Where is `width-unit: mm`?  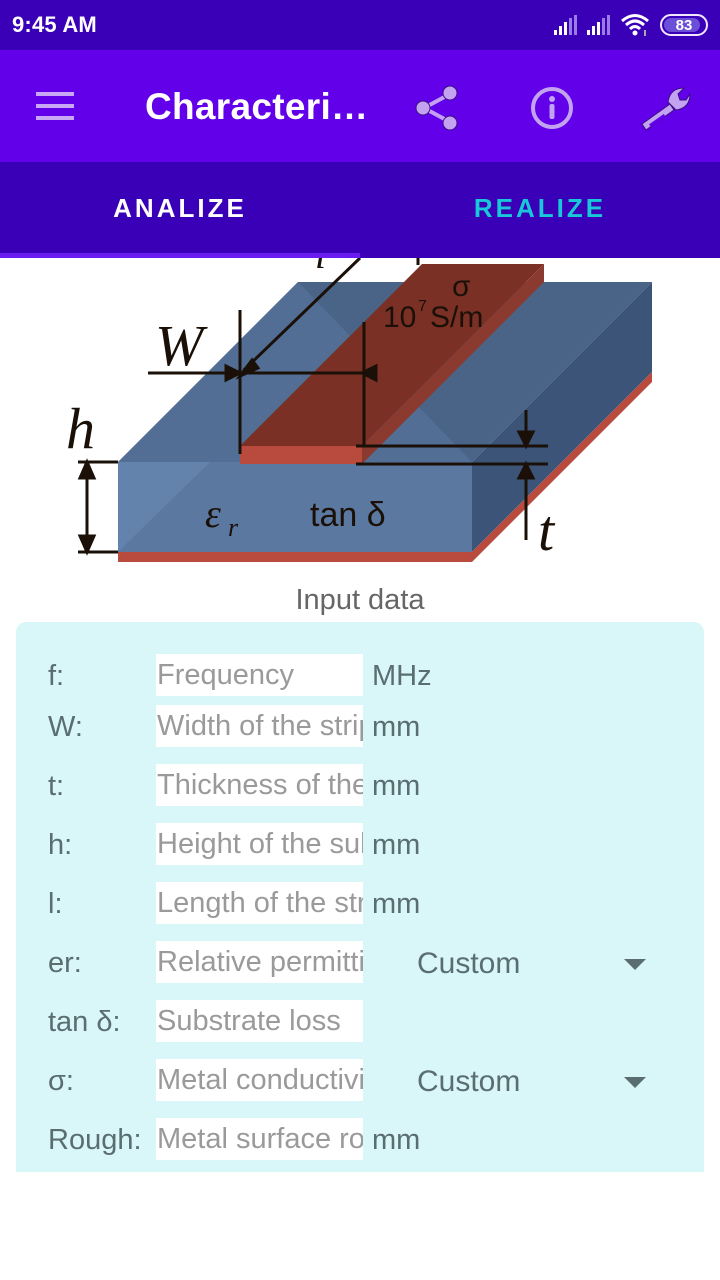
width-unit: mm is located at coordinates (396, 727).